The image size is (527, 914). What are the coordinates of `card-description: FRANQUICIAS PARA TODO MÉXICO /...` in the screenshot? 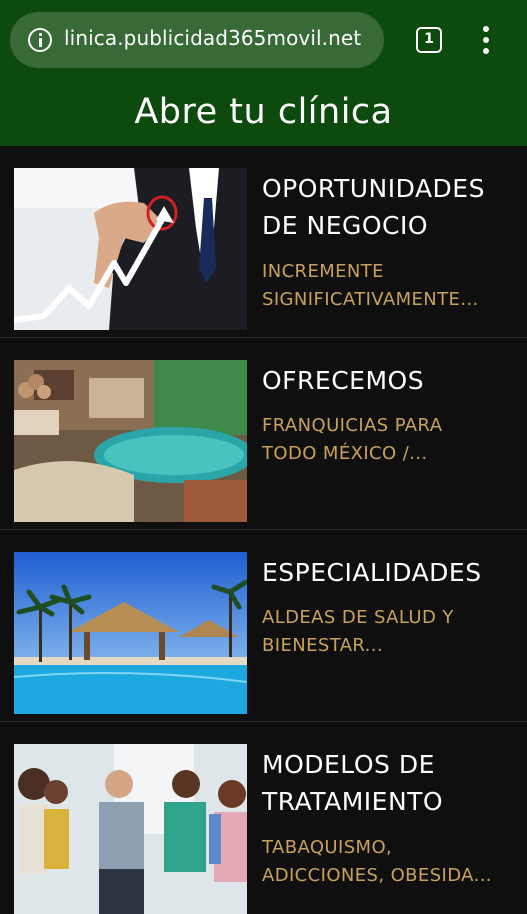 It's located at (352, 439).